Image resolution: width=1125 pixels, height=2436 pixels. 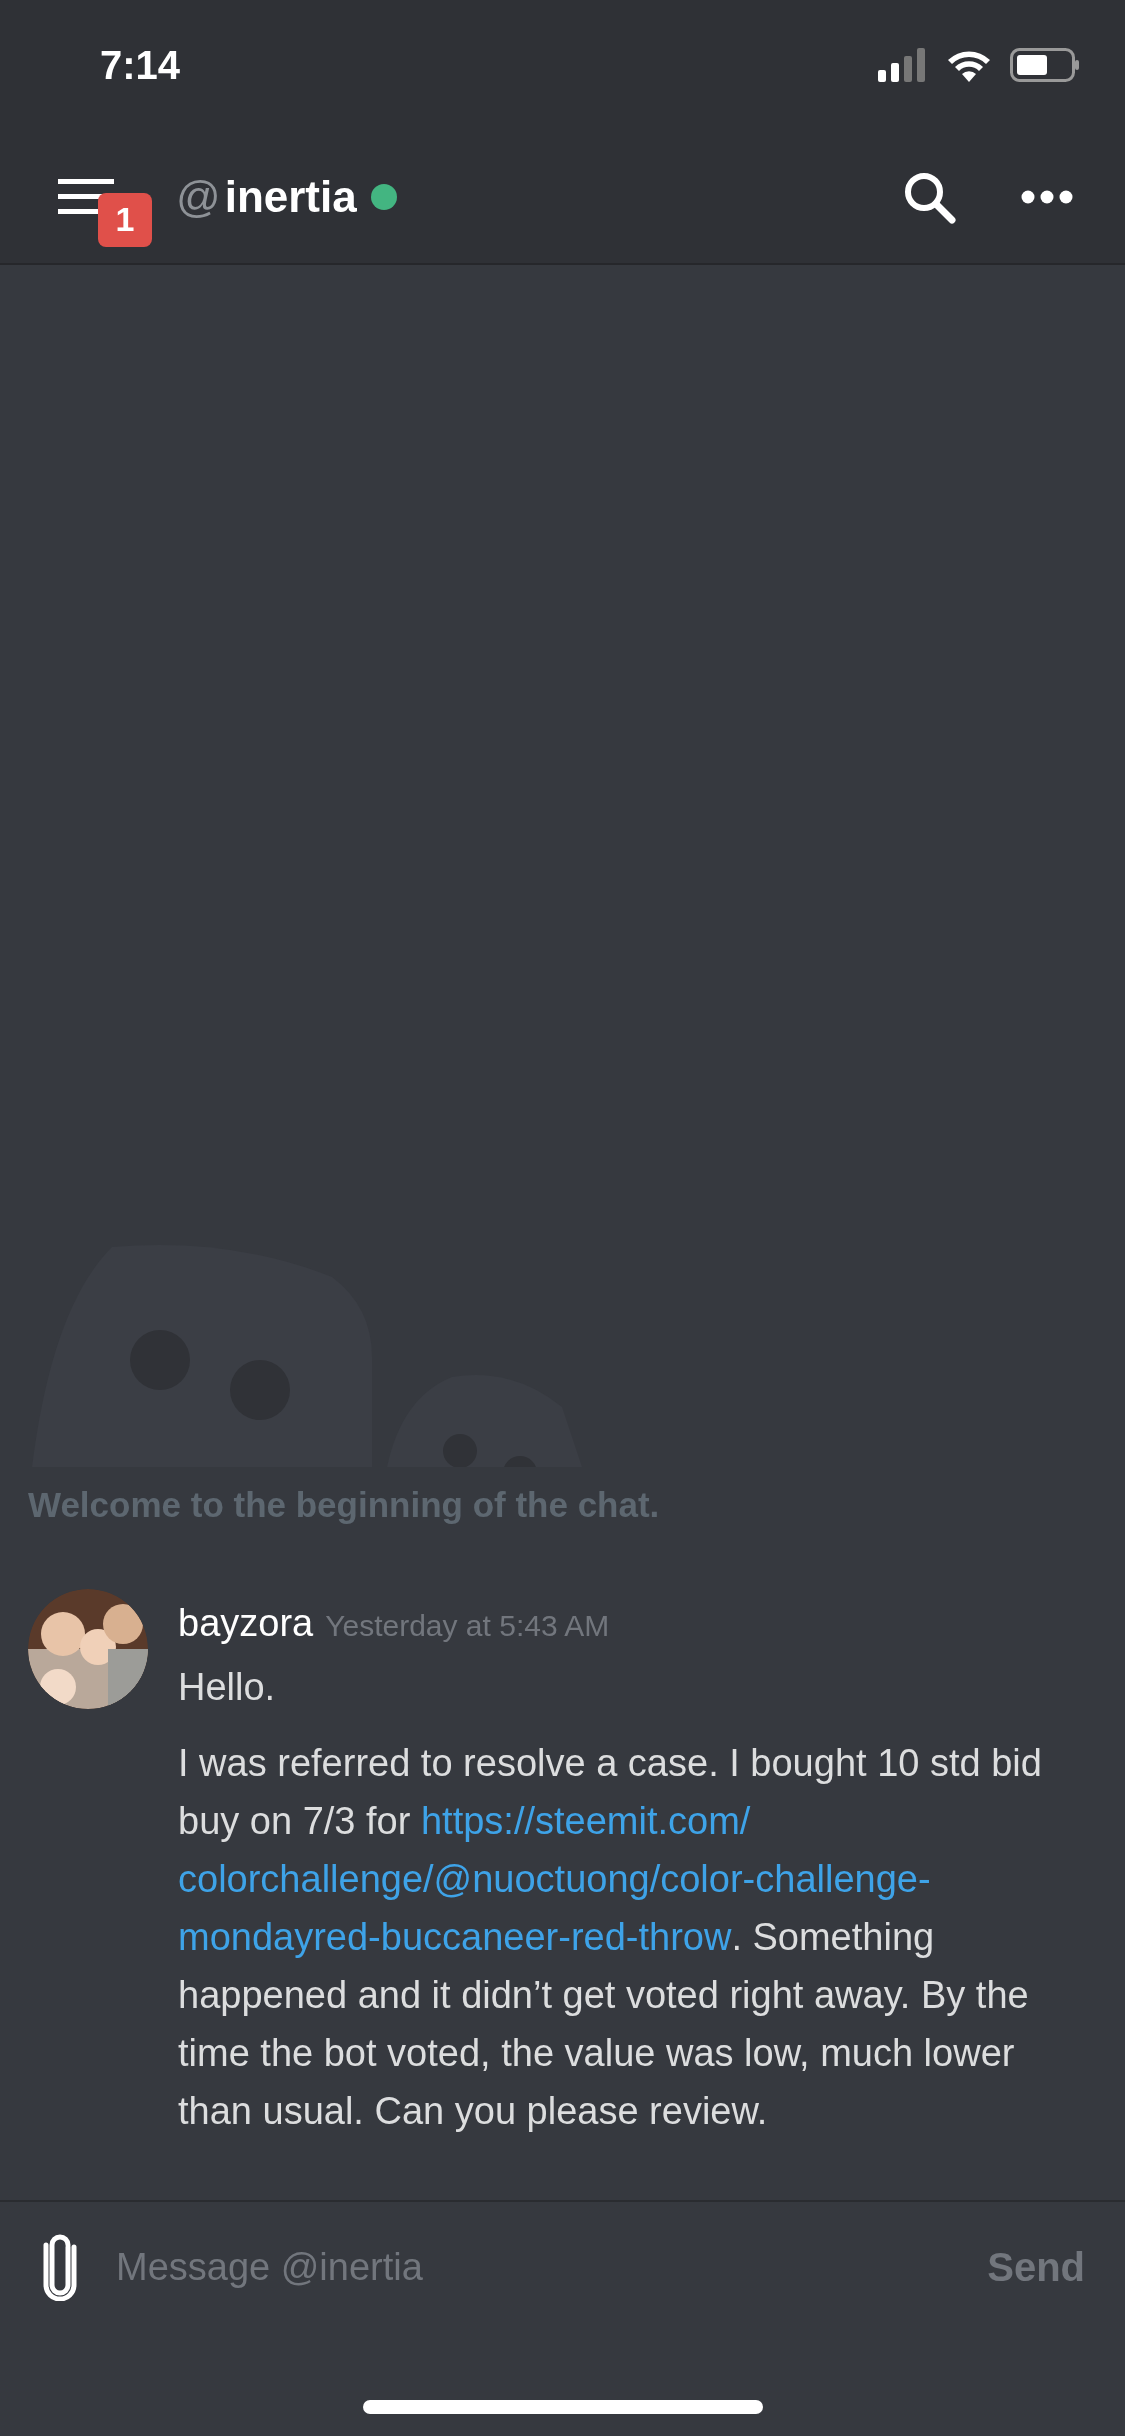 I want to click on message-link: colorchallenge/@nuoctuong/color-challenge-, so click(x=554, y=1879).